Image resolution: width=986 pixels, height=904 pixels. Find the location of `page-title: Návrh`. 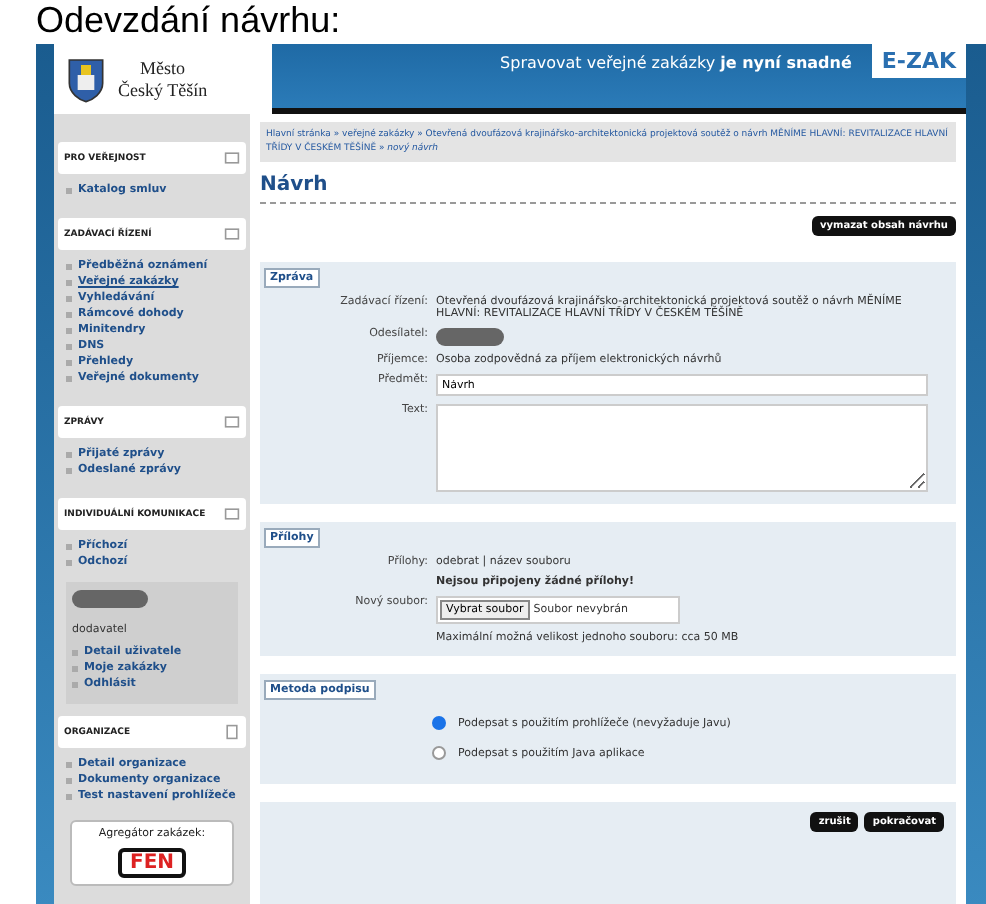

page-title: Návrh is located at coordinates (608, 189).